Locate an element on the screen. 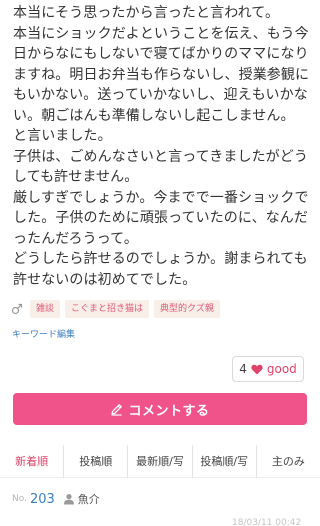 The height and width of the screenshot is (526, 320). comment-button: コメントする is located at coordinates (160, 409).